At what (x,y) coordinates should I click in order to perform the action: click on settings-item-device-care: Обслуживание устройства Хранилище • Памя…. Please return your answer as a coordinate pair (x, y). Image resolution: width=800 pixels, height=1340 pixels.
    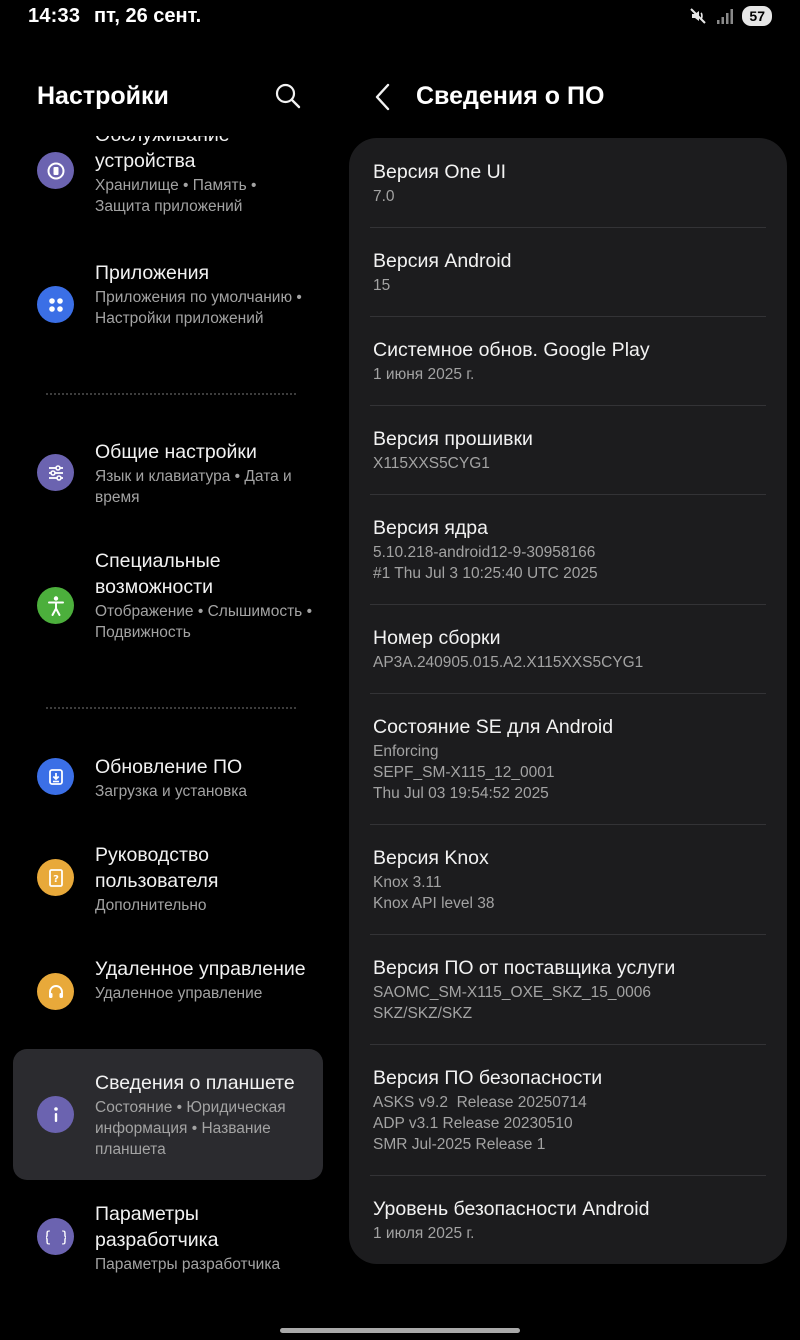
    Looking at the image, I should click on (168, 179).